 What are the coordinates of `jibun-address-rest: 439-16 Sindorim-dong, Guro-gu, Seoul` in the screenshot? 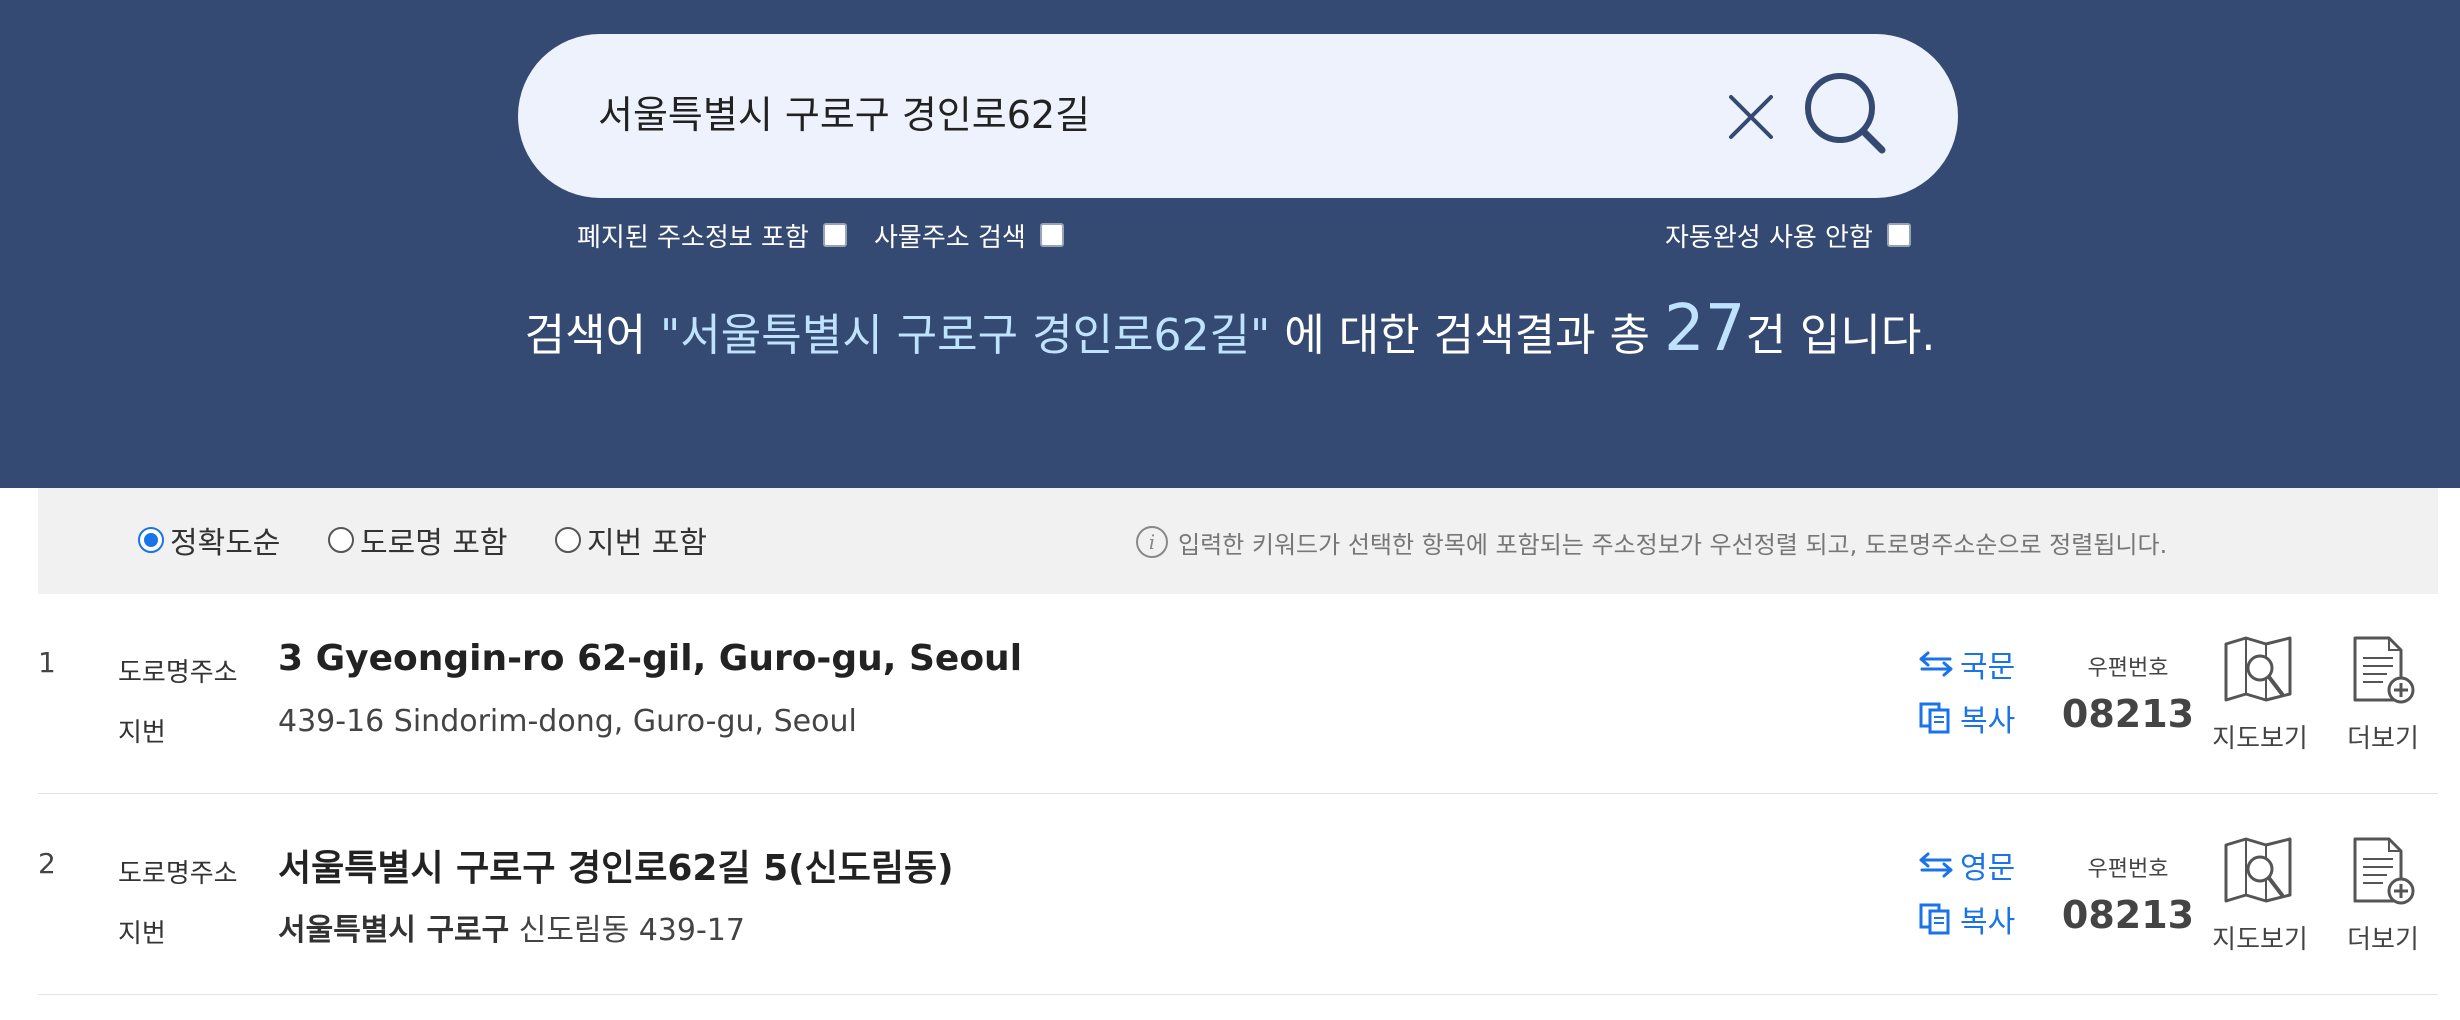 It's located at (567, 721).